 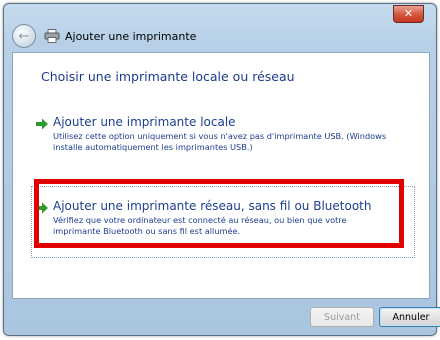 I want to click on dialog-title: Ajouter une imprimante, so click(x=131, y=36).